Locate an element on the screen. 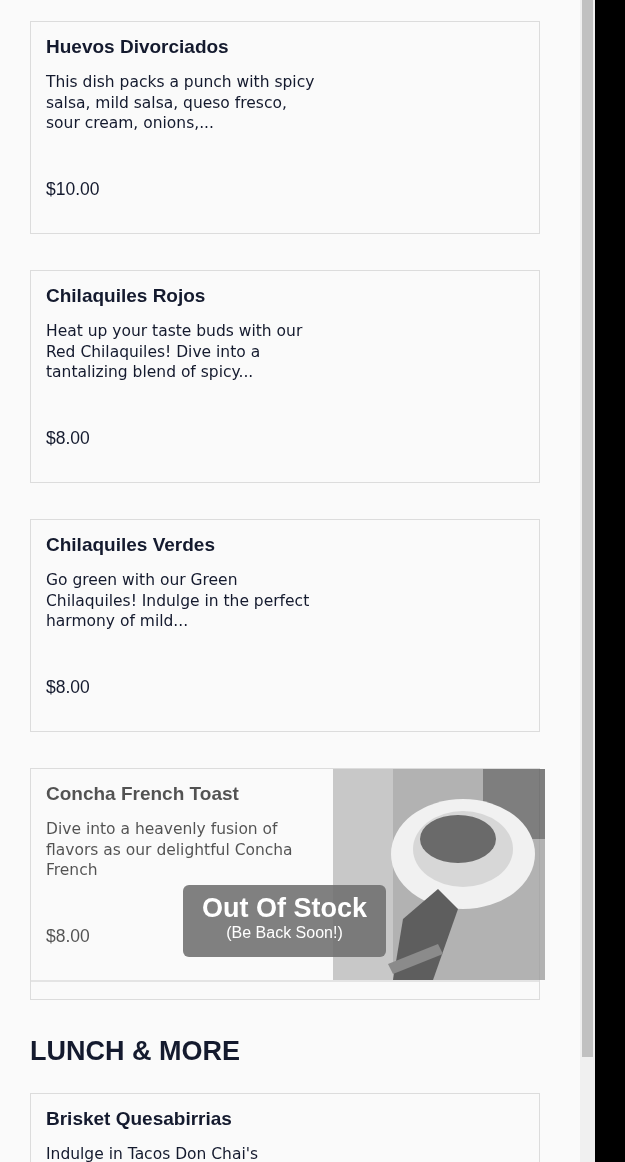 The width and height of the screenshot is (625, 1162). item-name: Concha French Toast is located at coordinates (143, 794).